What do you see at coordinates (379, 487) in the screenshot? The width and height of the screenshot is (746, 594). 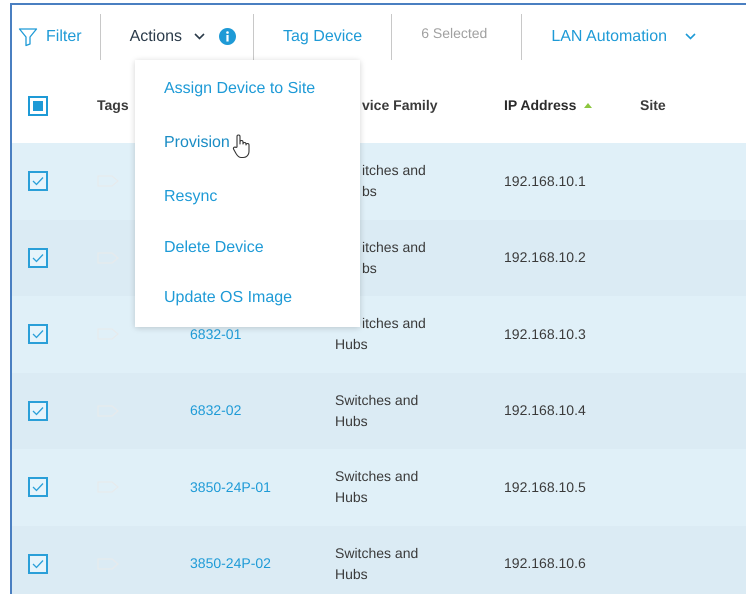 I see `table-row: 3850-24P-01 Switches and Hubs 192.168.10.5` at bounding box center [379, 487].